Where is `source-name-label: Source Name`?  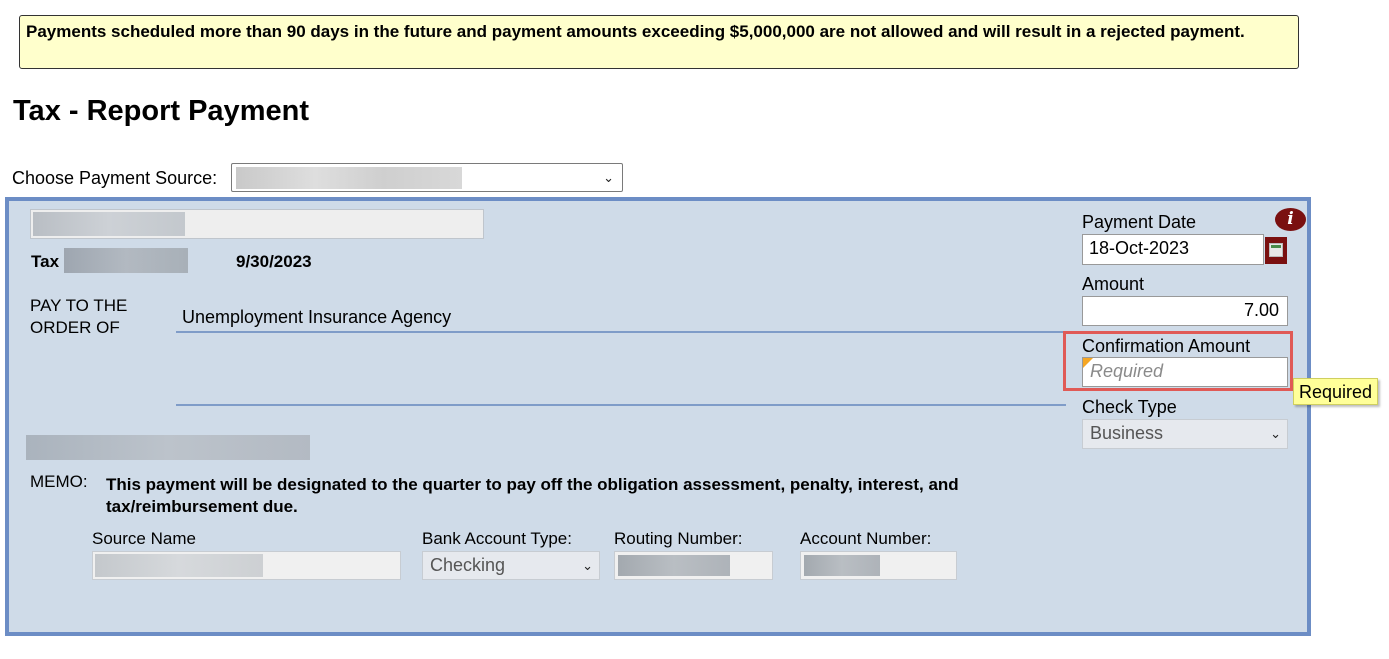 source-name-label: Source Name is located at coordinates (144, 538).